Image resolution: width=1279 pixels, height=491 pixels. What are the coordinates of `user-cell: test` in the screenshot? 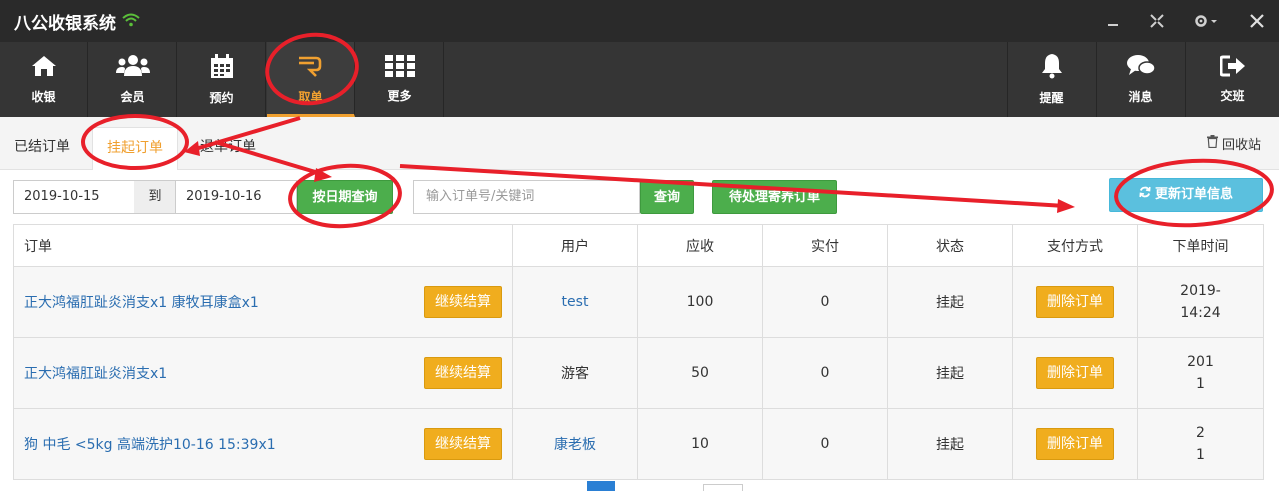 It's located at (575, 302).